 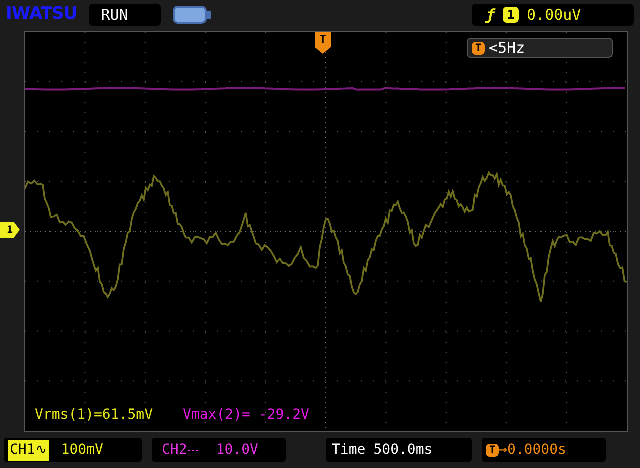 I want to click on run-status: RUN, so click(x=125, y=15).